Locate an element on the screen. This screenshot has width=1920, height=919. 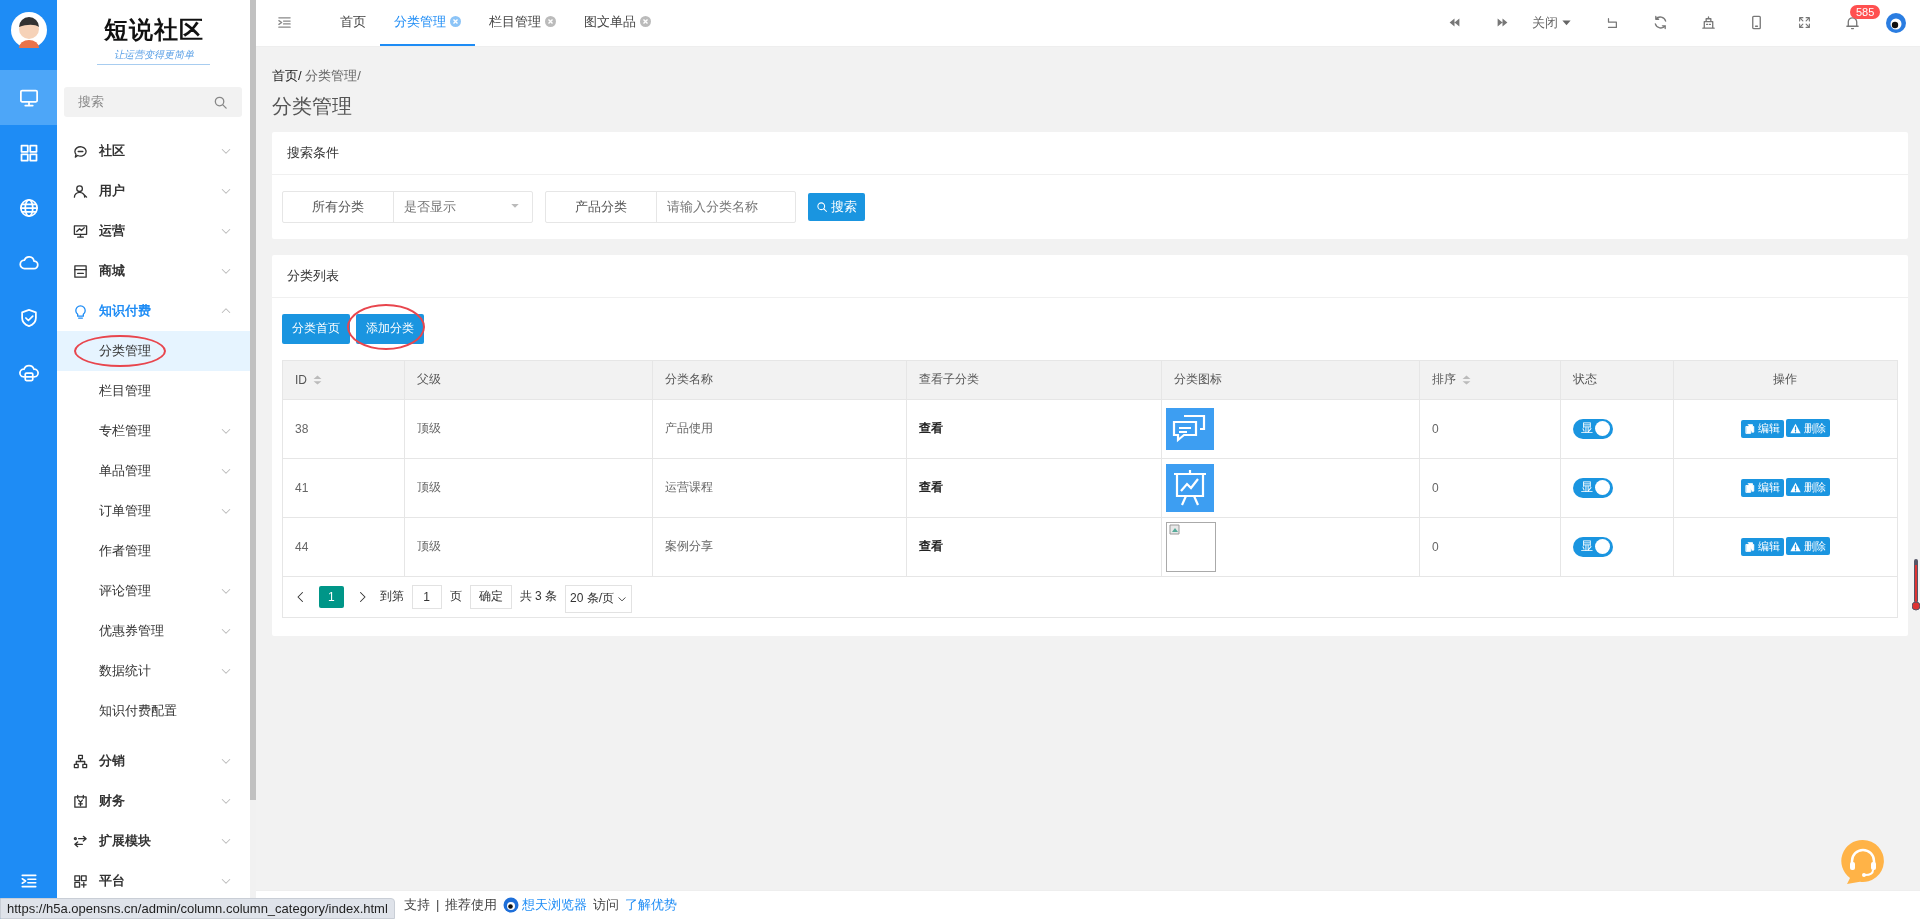
submenu-item: 作者管理 is located at coordinates (153, 551).